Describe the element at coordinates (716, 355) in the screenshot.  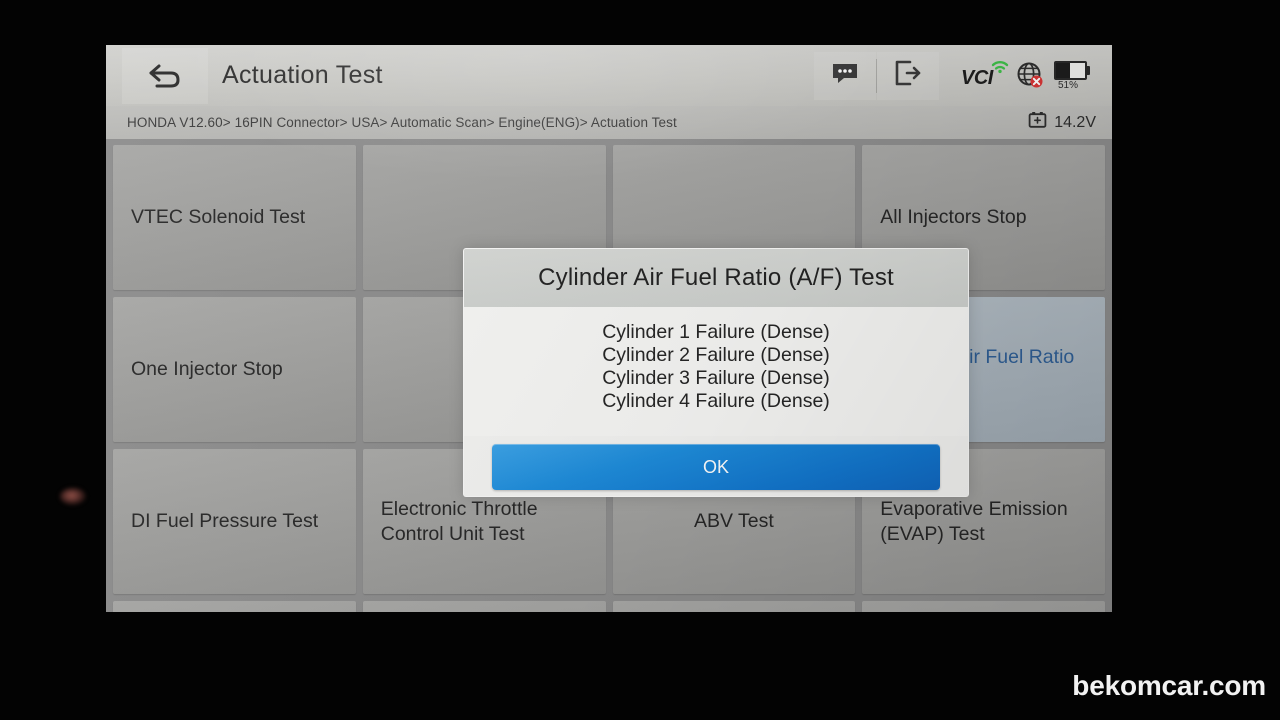
I see `dialog-line: Cylinder 2 Failure (Dense)` at that location.